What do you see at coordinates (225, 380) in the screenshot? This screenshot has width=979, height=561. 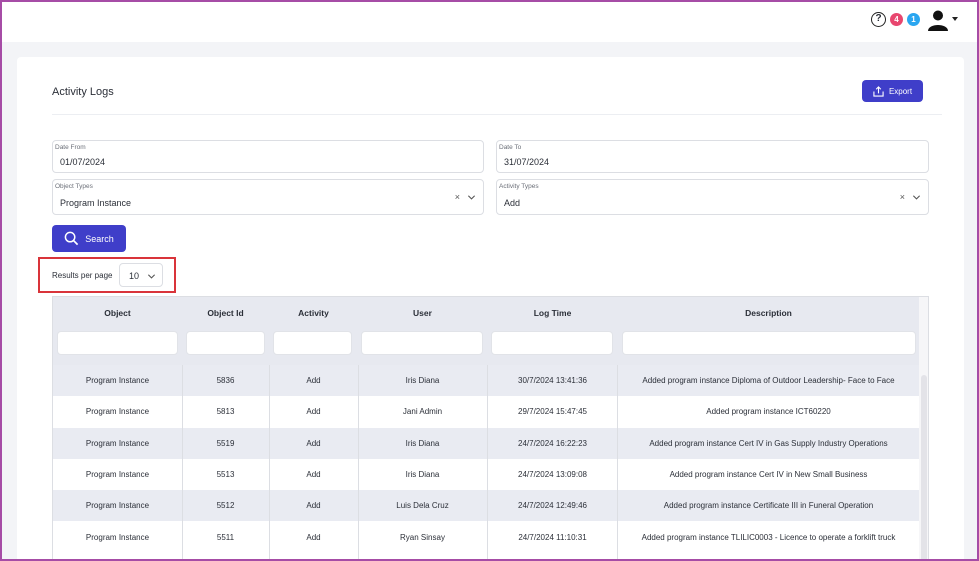 I see `cell-object-id: 5836` at bounding box center [225, 380].